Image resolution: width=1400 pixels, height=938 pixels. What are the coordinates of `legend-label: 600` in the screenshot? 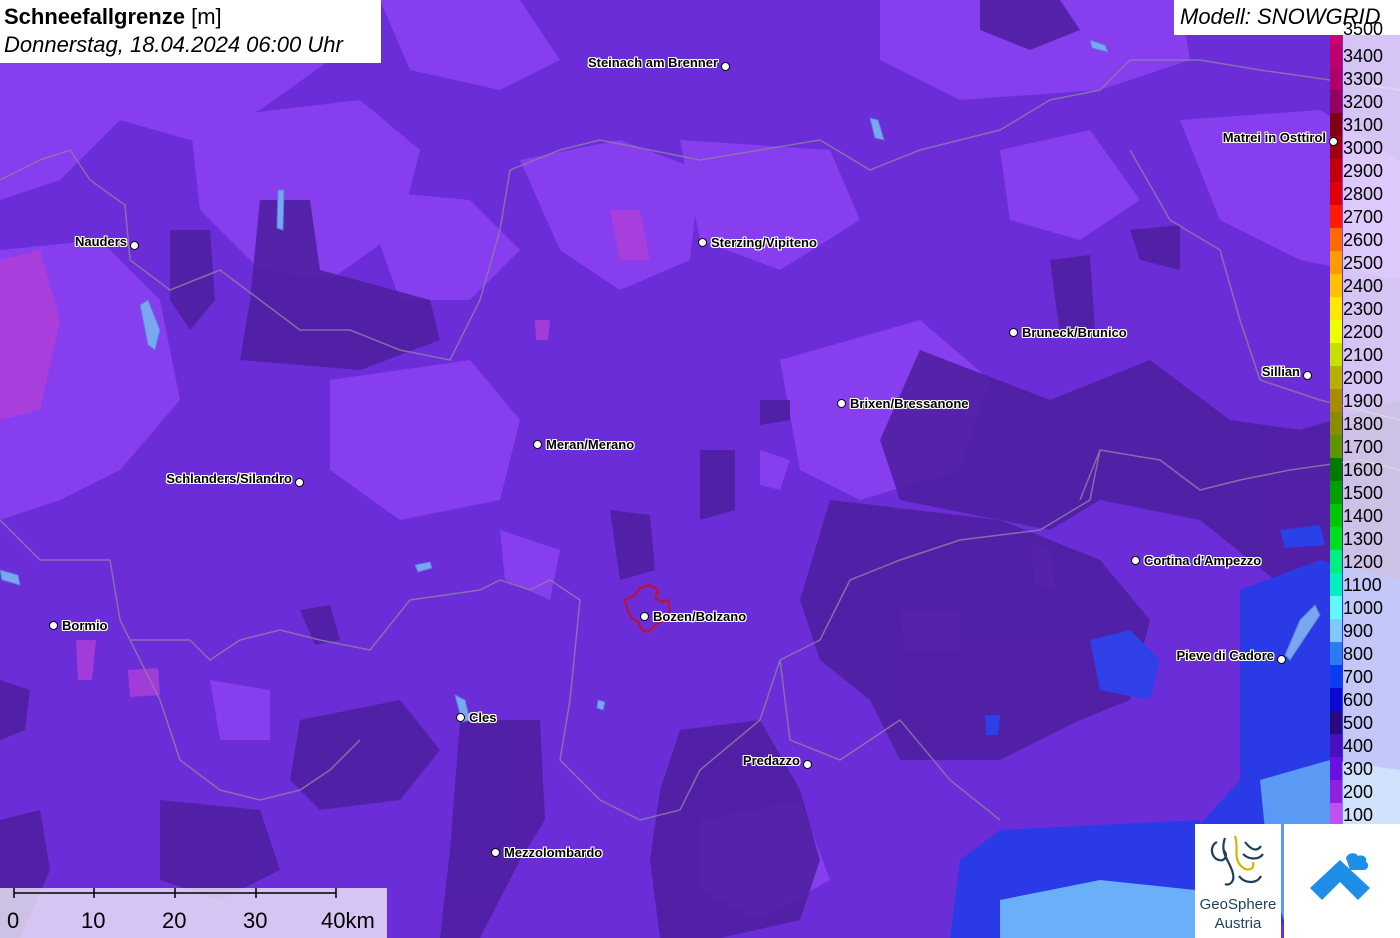 It's located at (1358, 700).